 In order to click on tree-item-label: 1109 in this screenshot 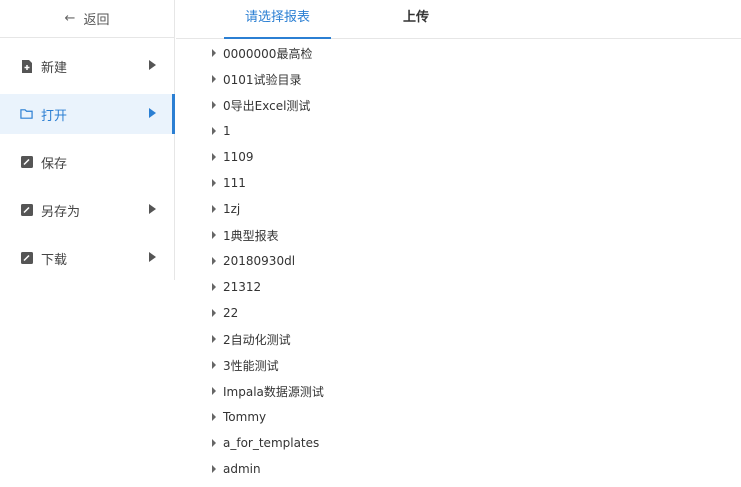, I will do `click(238, 157)`.